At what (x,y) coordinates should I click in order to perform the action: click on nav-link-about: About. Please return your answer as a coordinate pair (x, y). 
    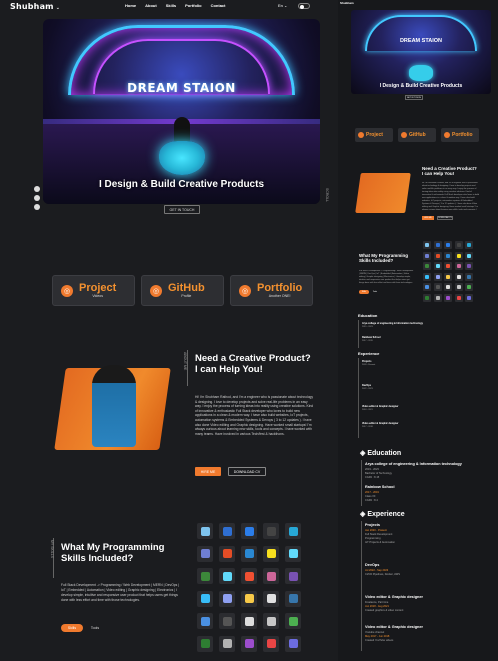
    Looking at the image, I should click on (151, 5).